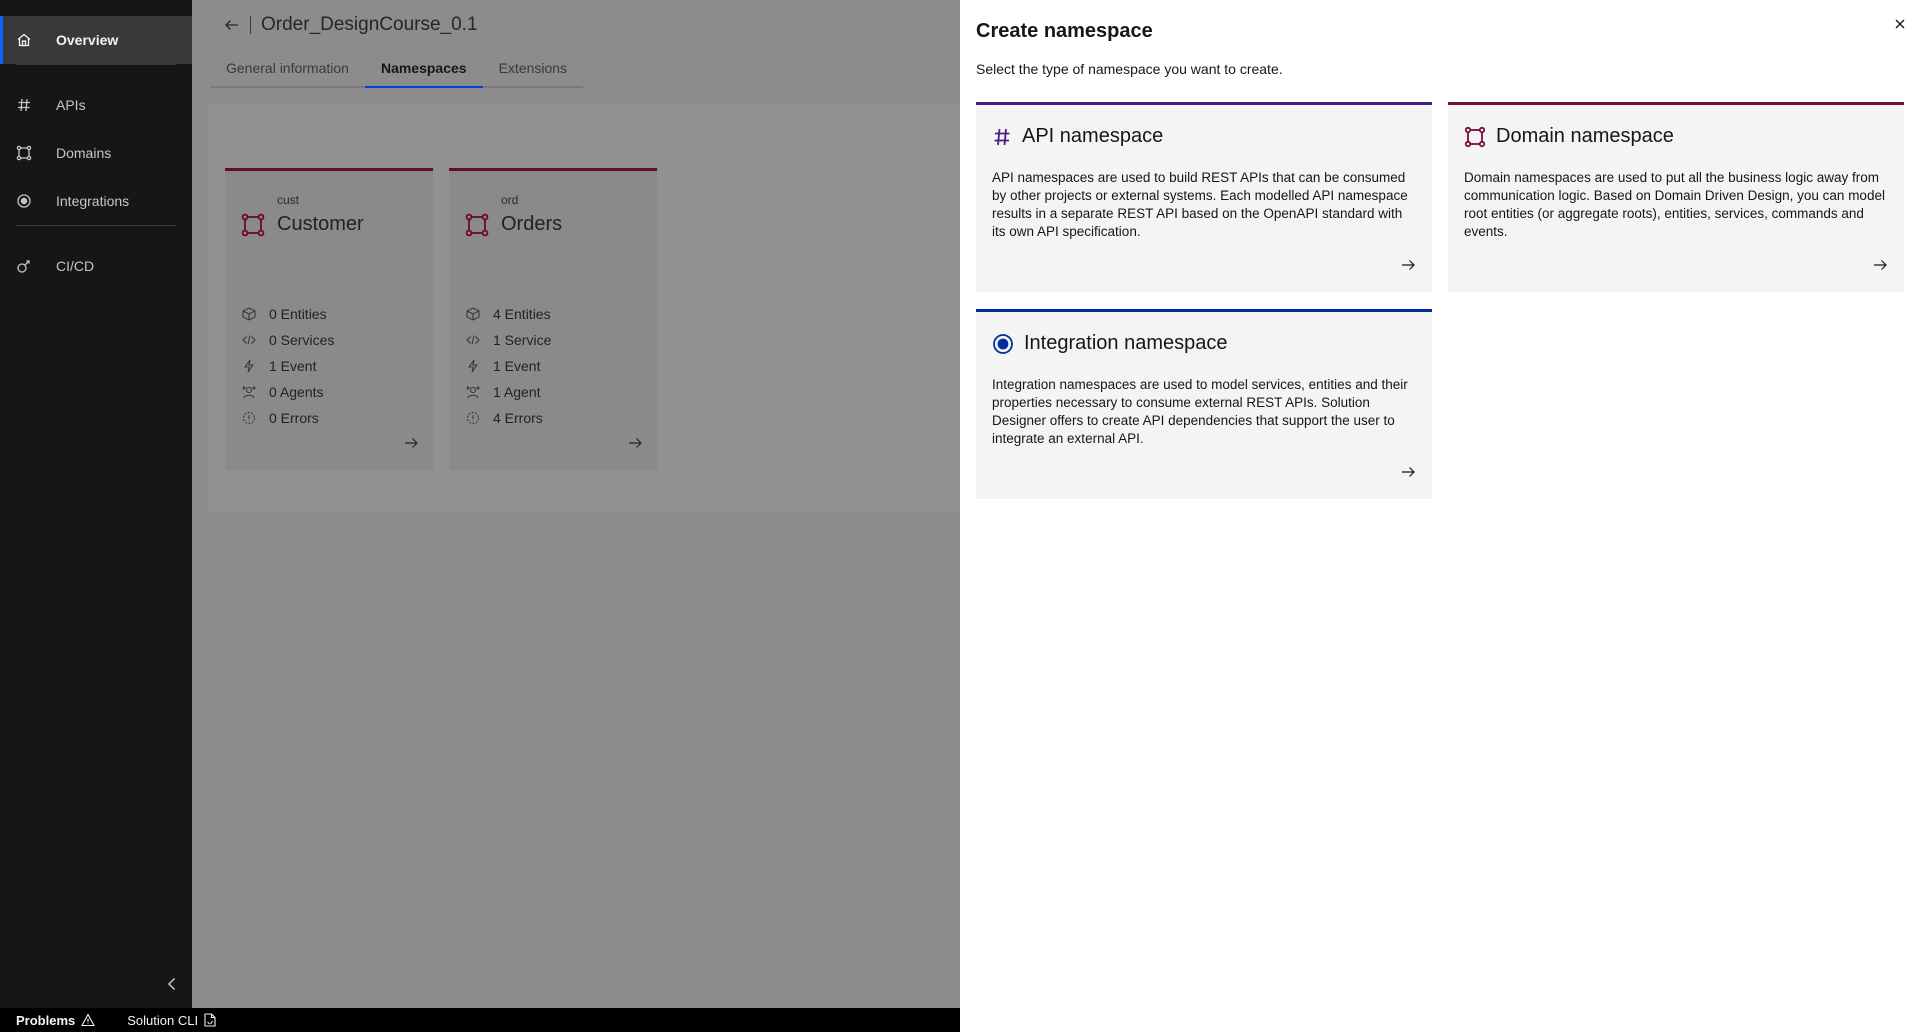  I want to click on sidebar-item-domains: Domains, so click(96, 153).